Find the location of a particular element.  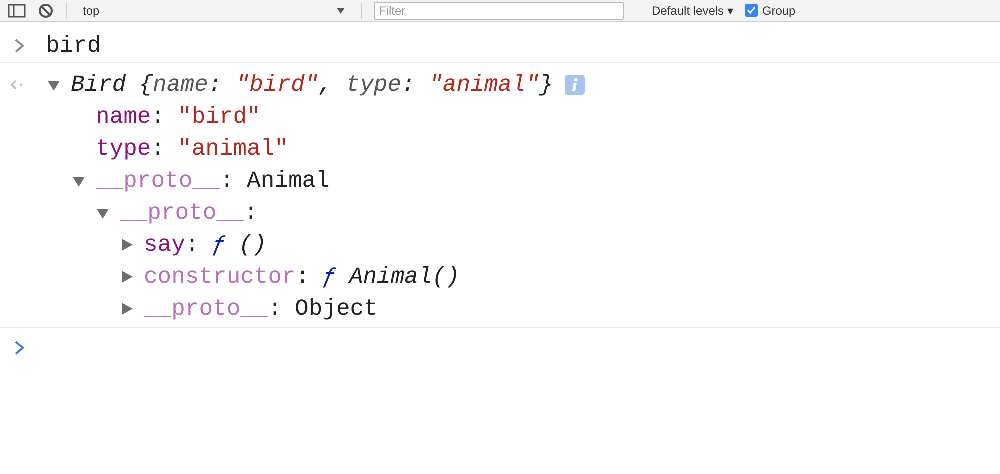

punctuation: , is located at coordinates (326, 85).